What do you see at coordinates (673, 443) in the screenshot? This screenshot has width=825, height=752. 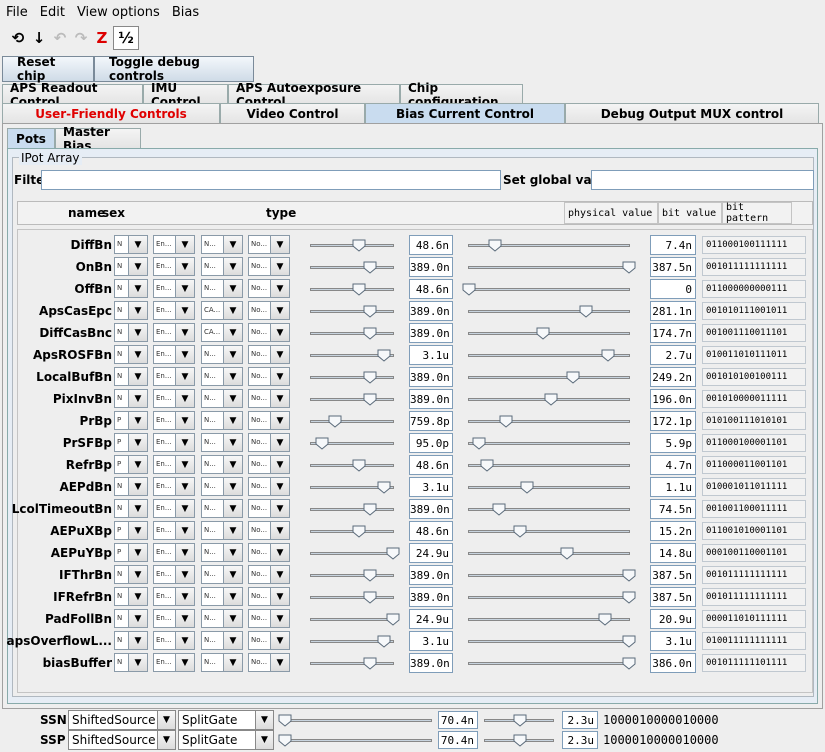 I see `bit-value-field: 5.9p` at bounding box center [673, 443].